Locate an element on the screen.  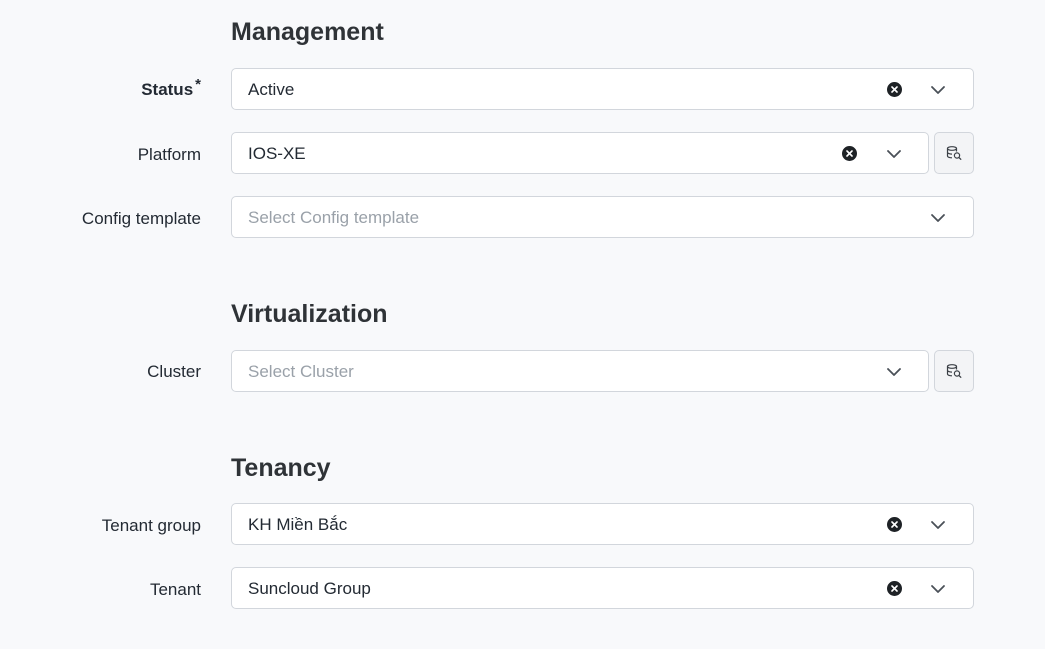
cluster-label: Cluster is located at coordinates (174, 371).